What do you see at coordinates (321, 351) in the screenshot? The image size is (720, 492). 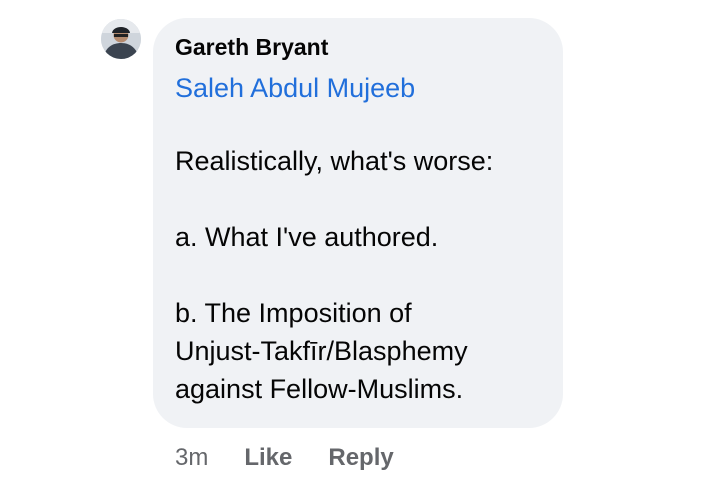 I see `comment-line: Unjust-Takfīr/Blasphemy` at bounding box center [321, 351].